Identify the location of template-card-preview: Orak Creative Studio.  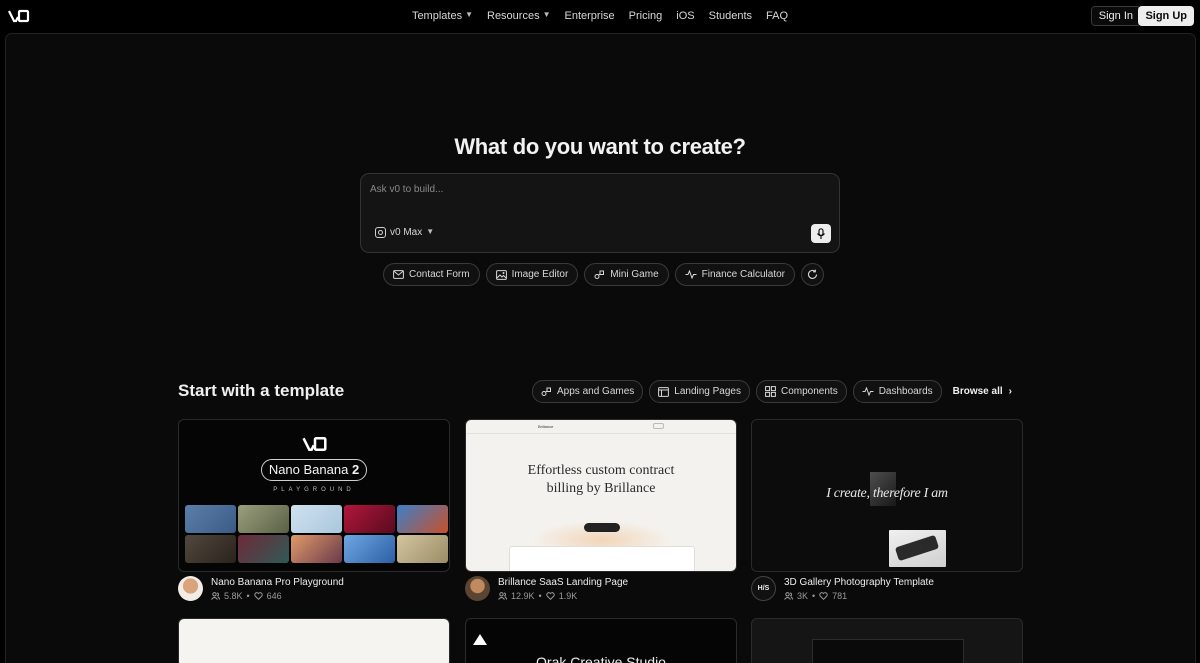
(601, 640).